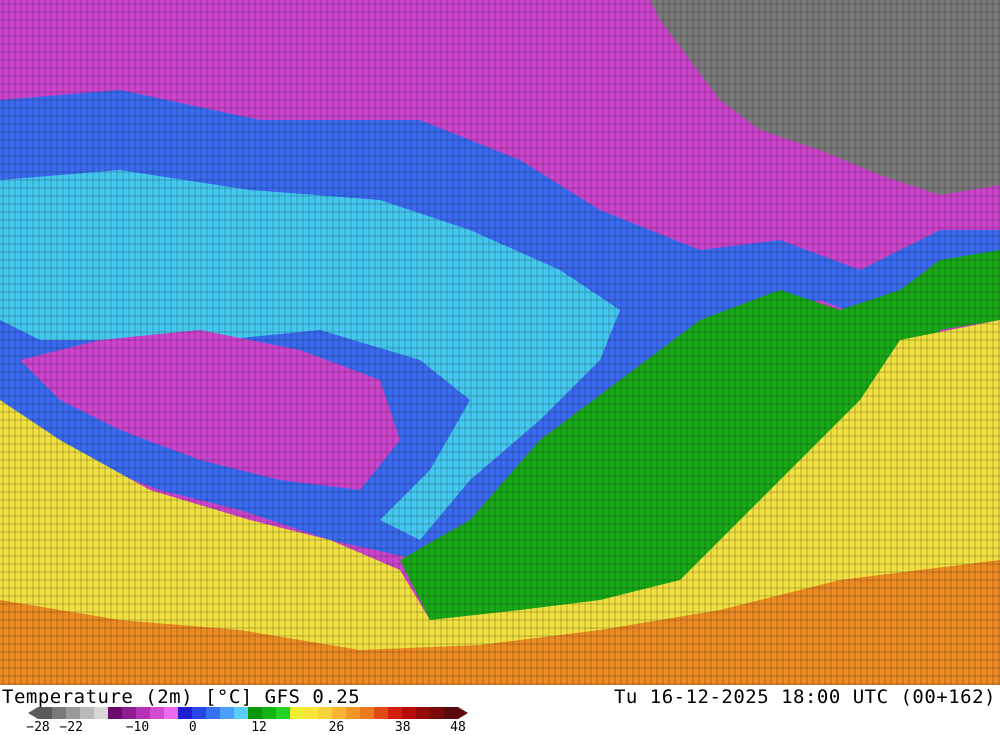  What do you see at coordinates (181, 697) in the screenshot?
I see `map-title: Temperature (2m) [°C] GFS 0.25` at bounding box center [181, 697].